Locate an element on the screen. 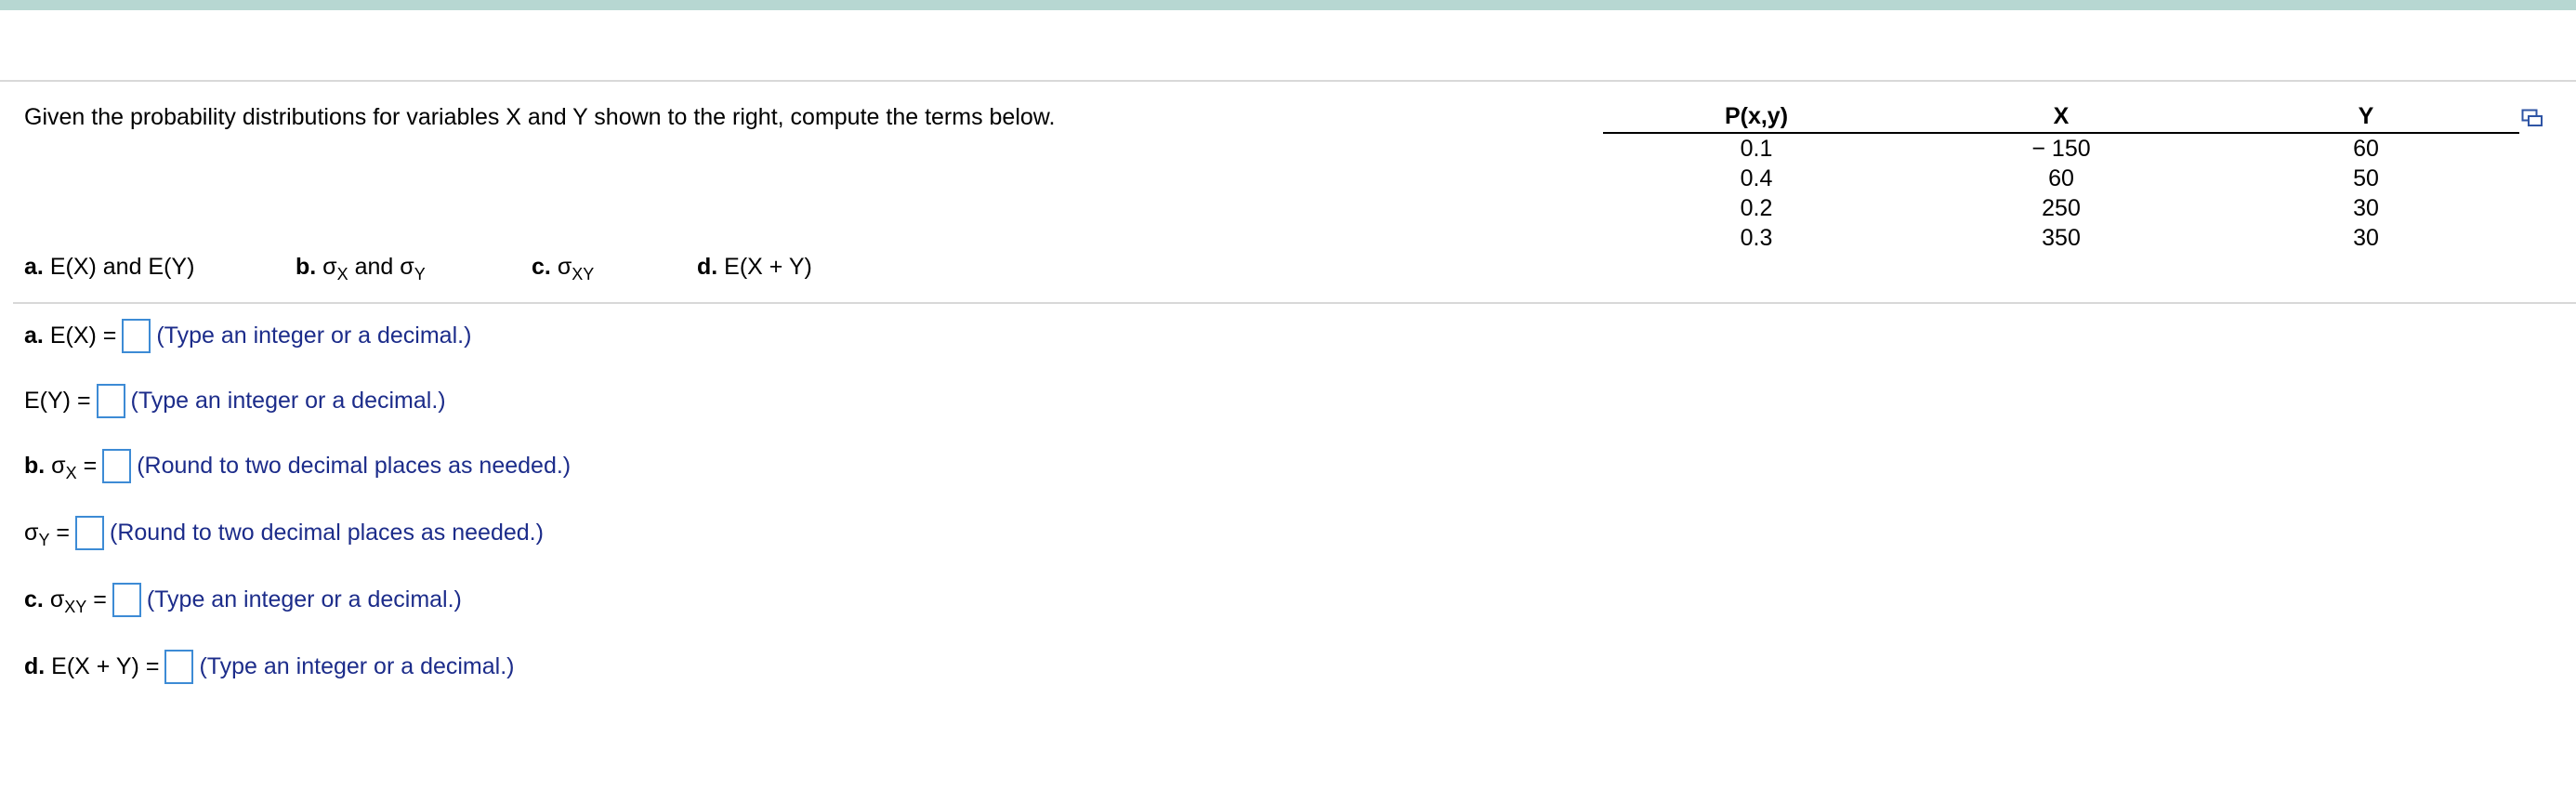 This screenshot has width=2576, height=790. cell-x: 250 is located at coordinates (2061, 208).